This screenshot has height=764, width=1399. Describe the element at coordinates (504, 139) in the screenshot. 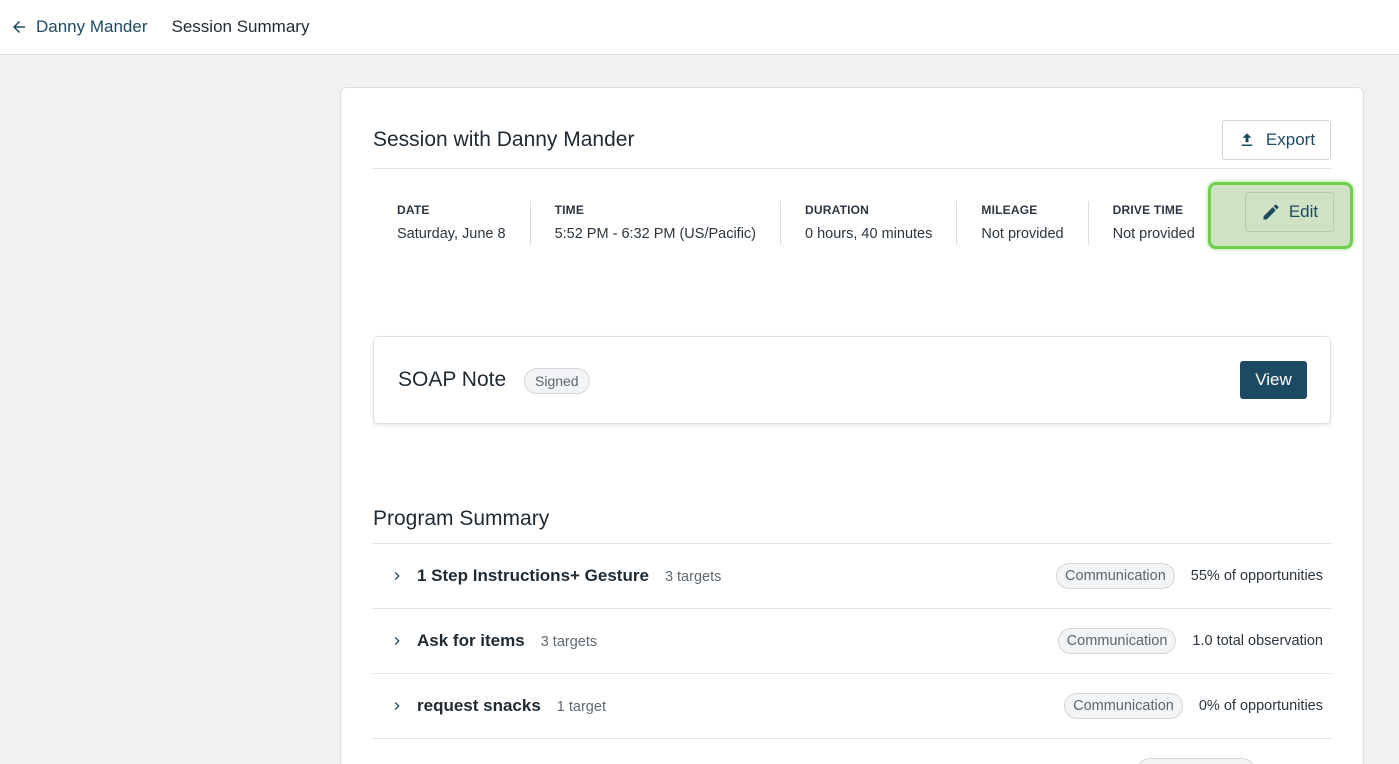

I see `session-title: Session with Danny Mander` at that location.